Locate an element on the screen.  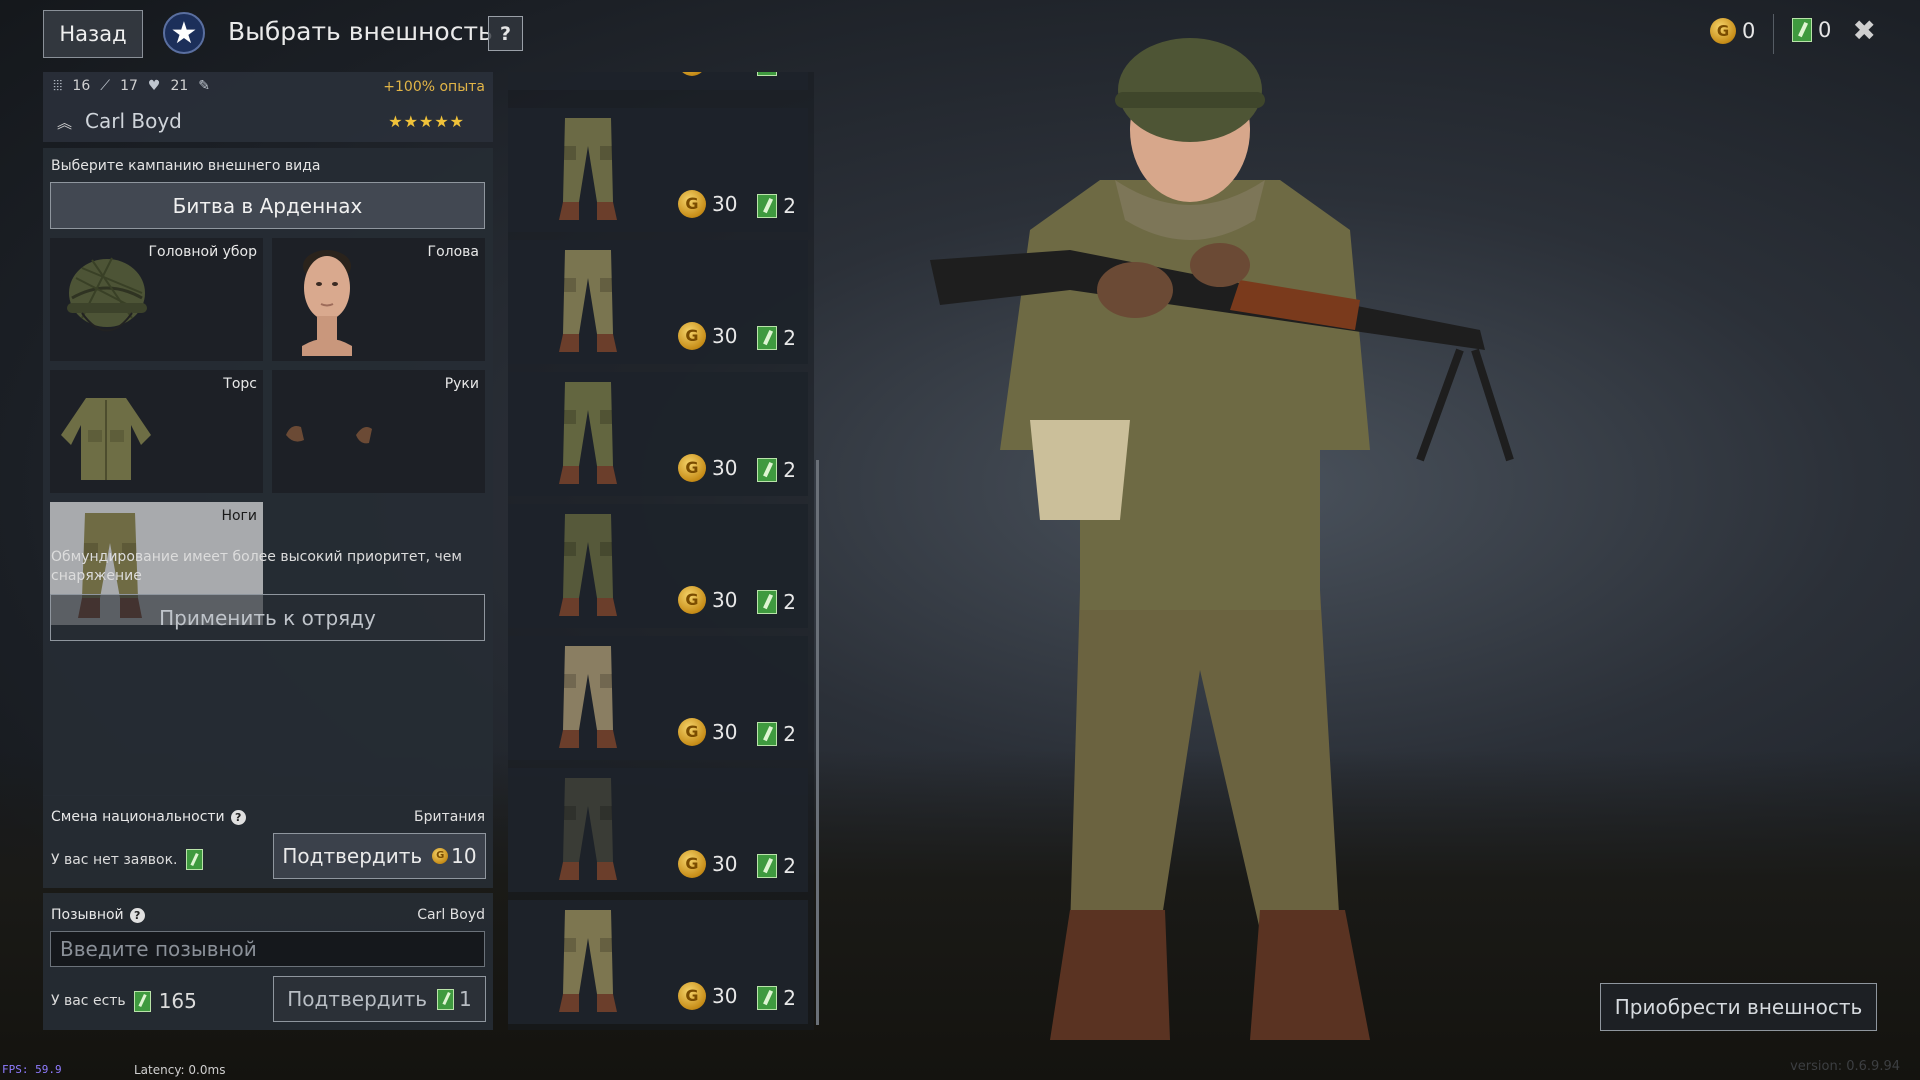
back-button: Назад is located at coordinates (93, 34).